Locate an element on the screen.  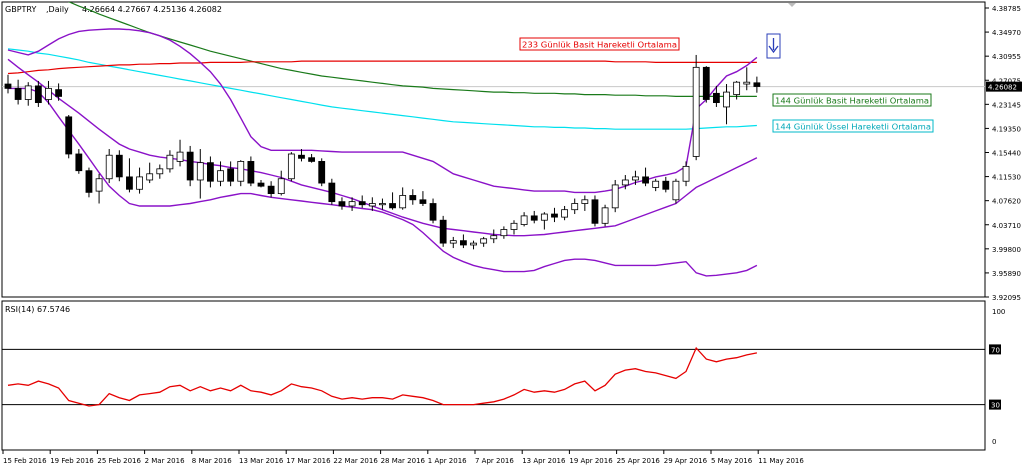
price-tick-label: 4.34970 is located at coordinates (1006, 33).